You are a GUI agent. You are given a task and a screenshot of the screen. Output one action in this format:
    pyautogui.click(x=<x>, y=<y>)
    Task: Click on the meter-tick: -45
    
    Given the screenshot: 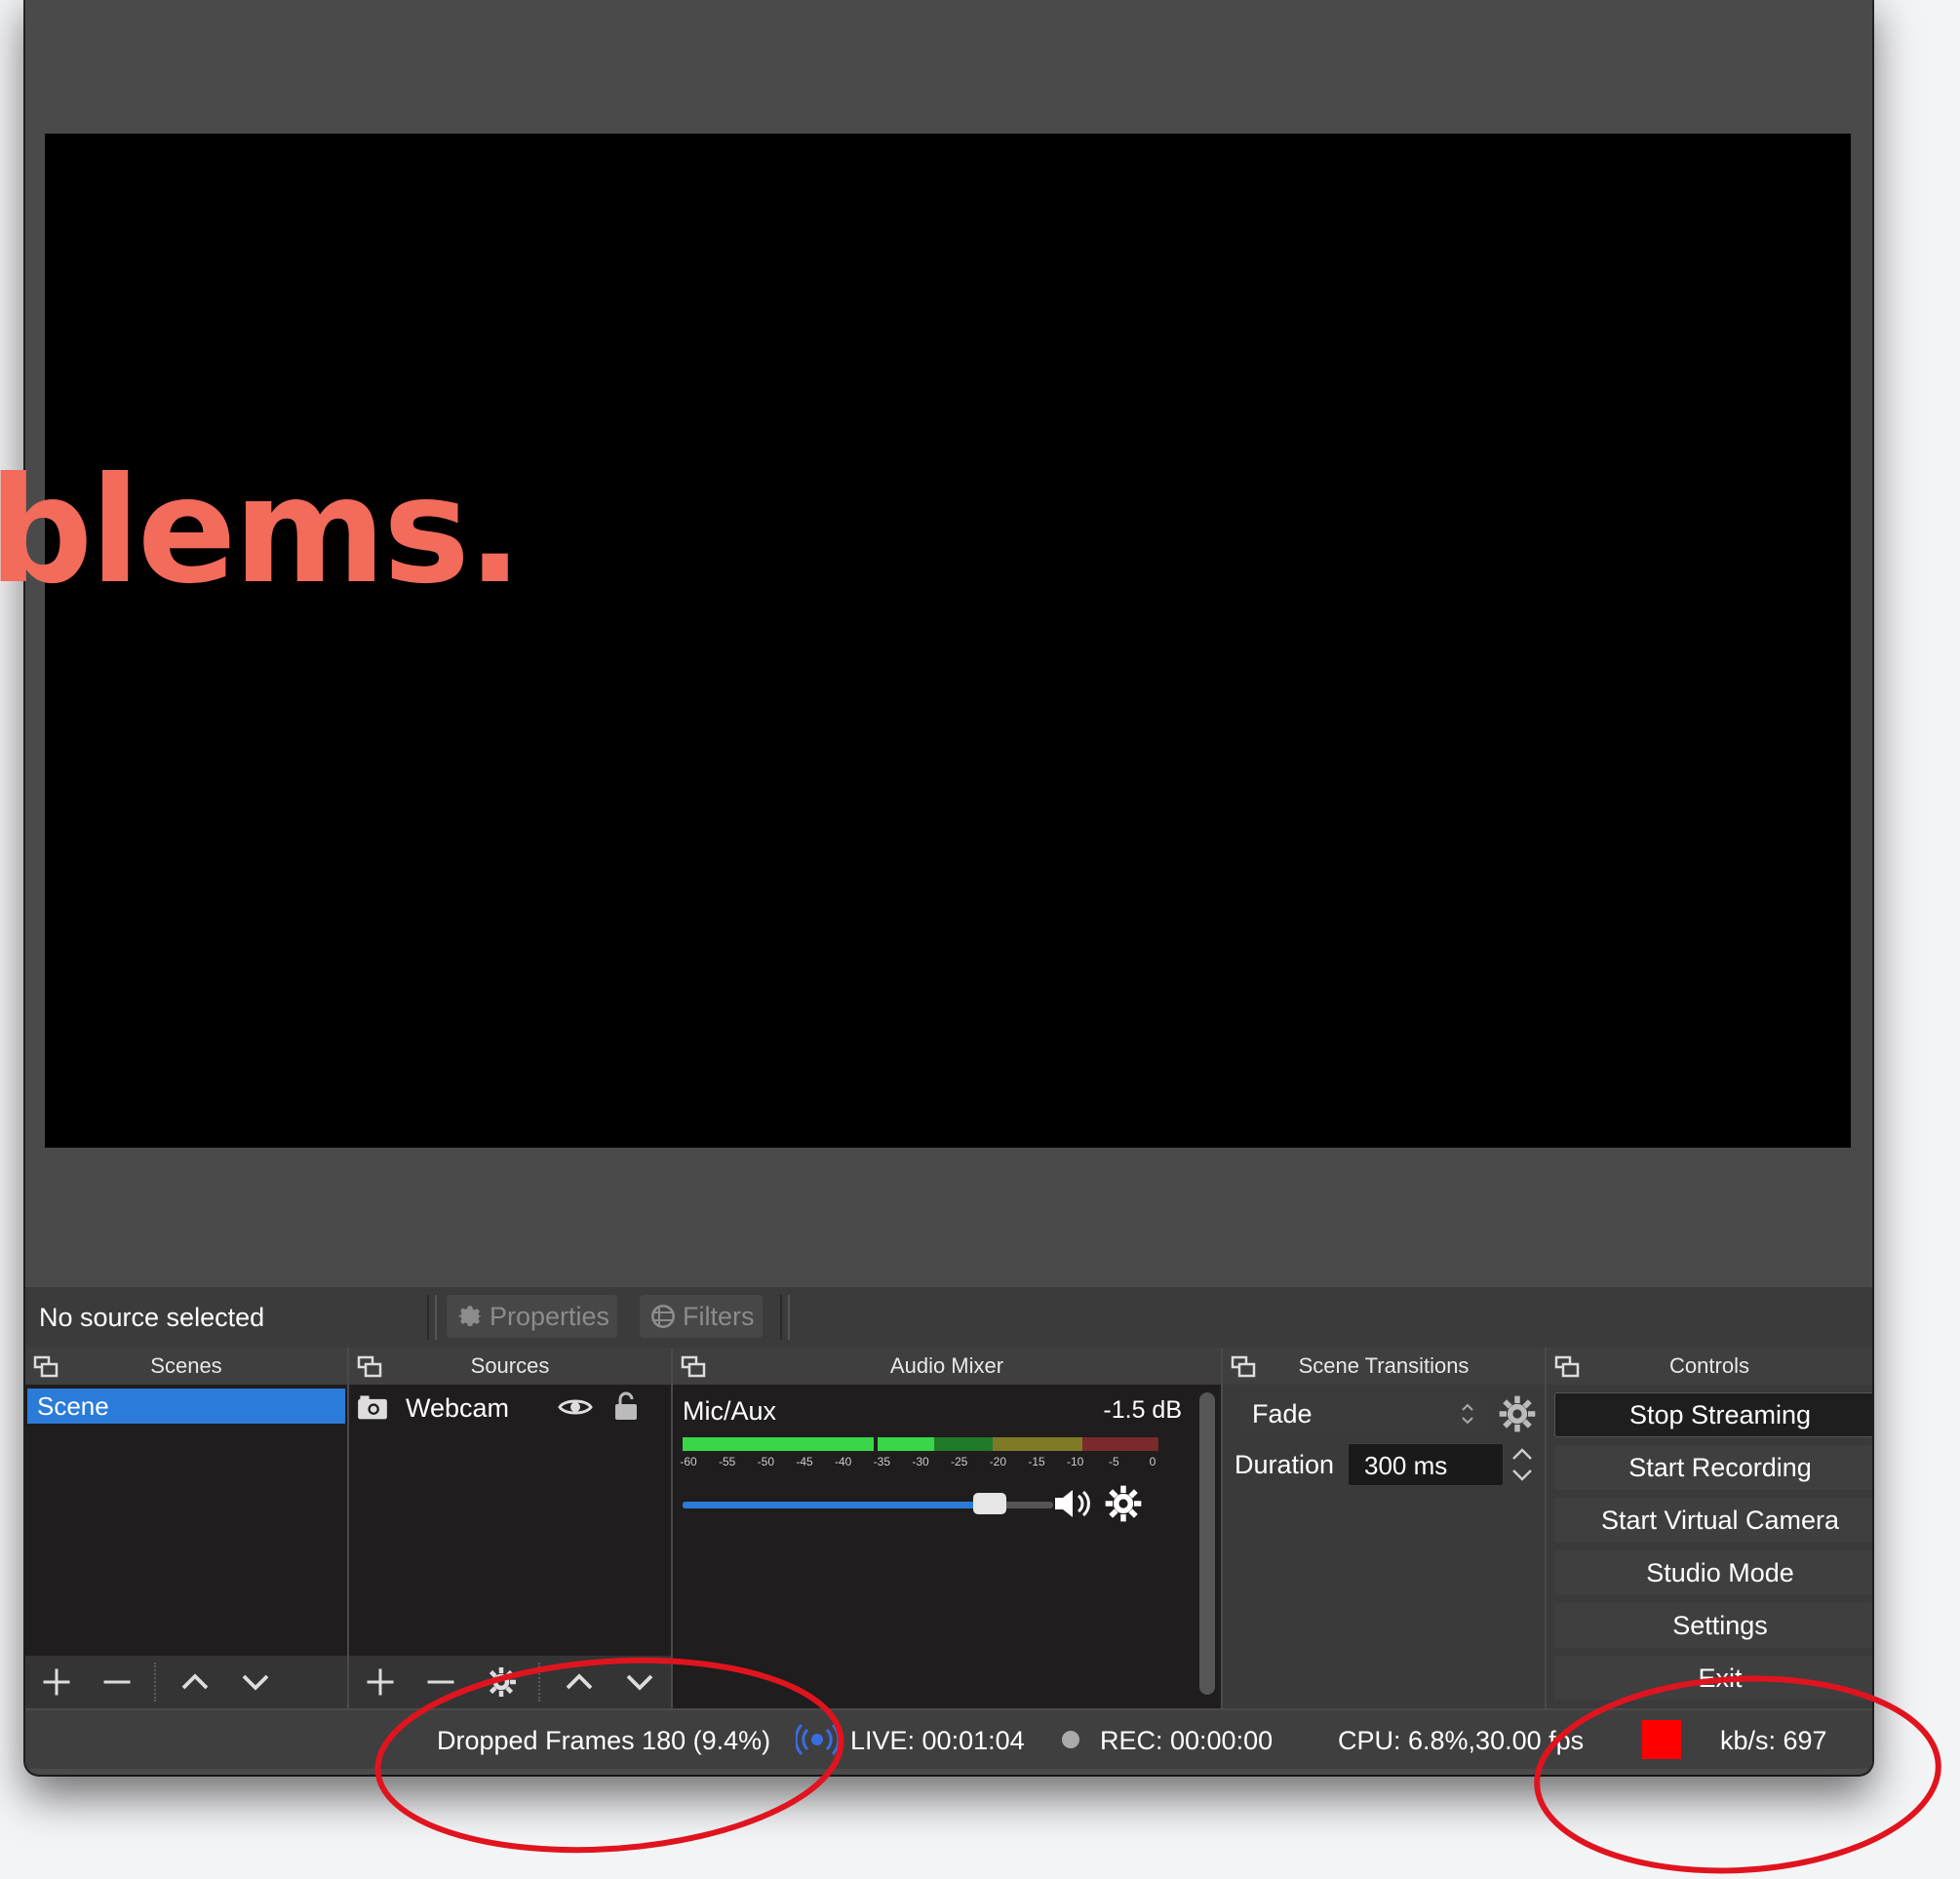 What is the action you would take?
    pyautogui.click(x=804, y=1461)
    